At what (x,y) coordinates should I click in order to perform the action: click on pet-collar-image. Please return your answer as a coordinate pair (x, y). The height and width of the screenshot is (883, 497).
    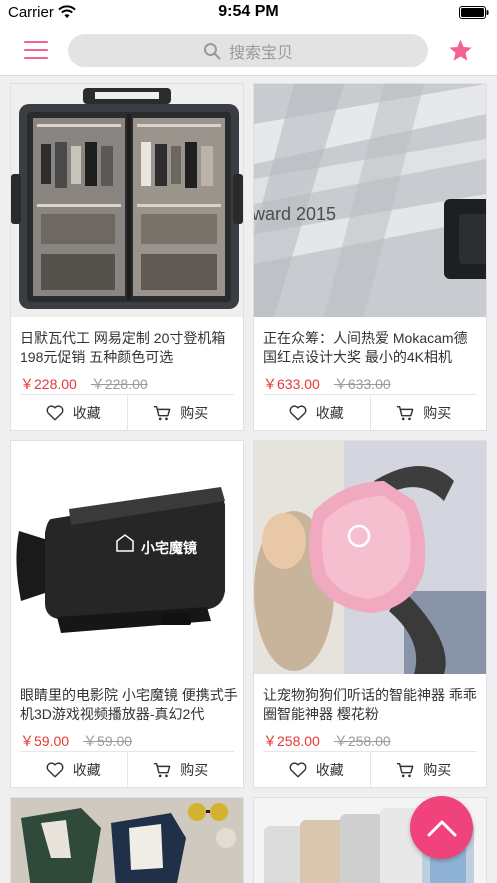
    Looking at the image, I should click on (370, 557).